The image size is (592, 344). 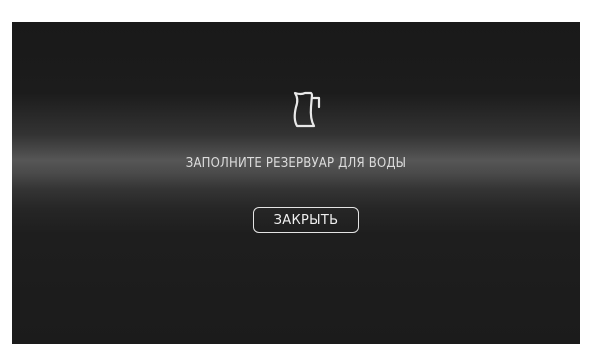 What do you see at coordinates (307, 109) in the screenshot?
I see `pitcher-icon` at bounding box center [307, 109].